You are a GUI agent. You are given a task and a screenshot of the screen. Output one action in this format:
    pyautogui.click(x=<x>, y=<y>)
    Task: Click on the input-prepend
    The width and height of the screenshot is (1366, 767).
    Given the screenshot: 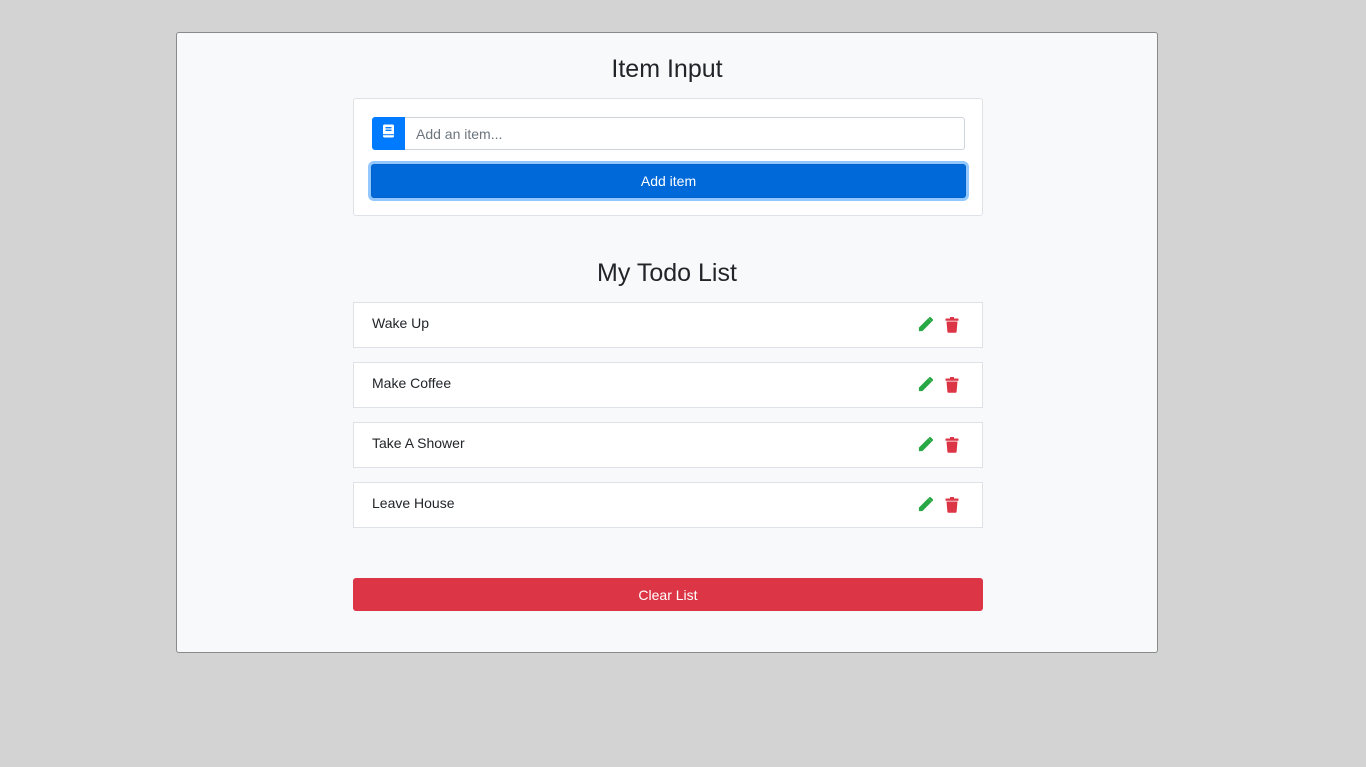 What is the action you would take?
    pyautogui.click(x=388, y=133)
    